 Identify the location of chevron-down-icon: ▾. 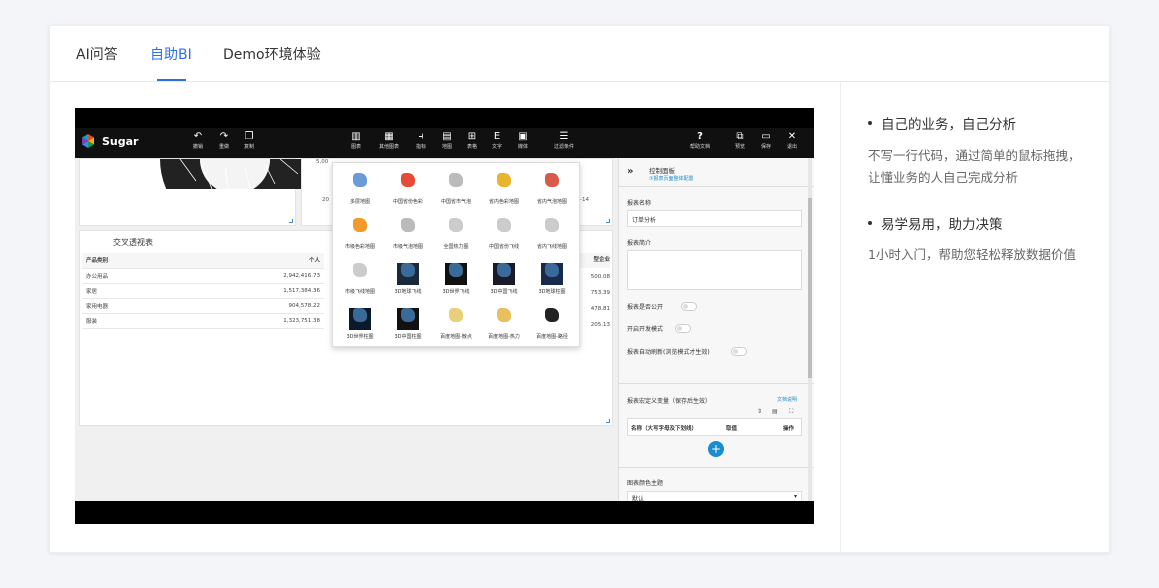
(795, 496).